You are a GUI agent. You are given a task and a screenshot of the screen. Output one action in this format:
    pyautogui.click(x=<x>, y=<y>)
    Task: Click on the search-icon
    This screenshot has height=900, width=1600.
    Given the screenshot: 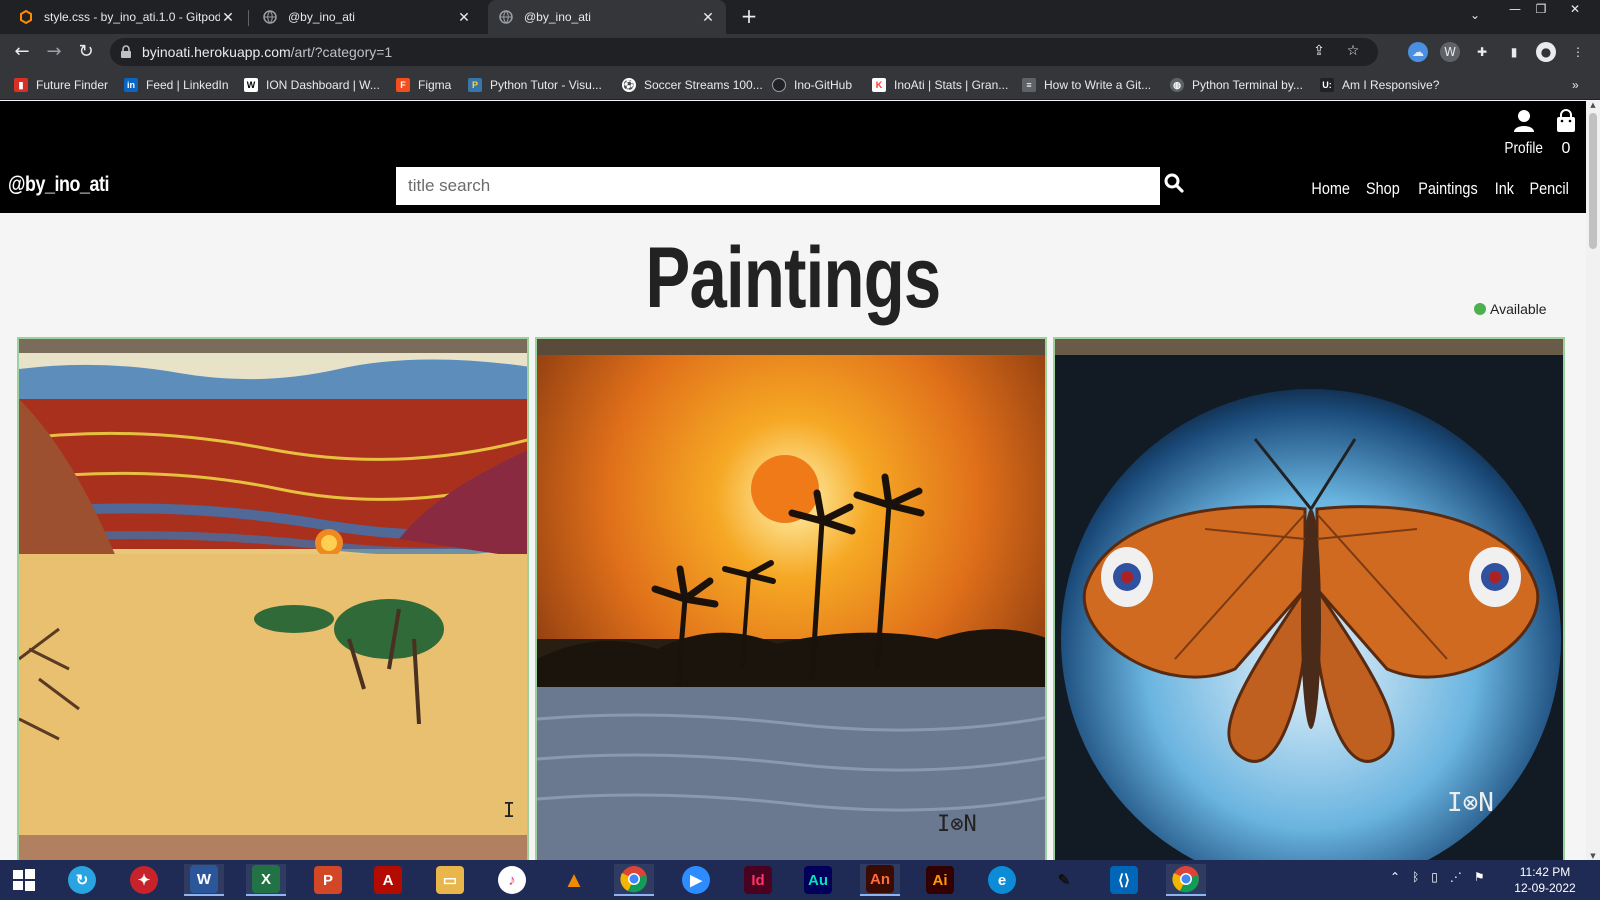 What is the action you would take?
    pyautogui.click(x=1174, y=183)
    